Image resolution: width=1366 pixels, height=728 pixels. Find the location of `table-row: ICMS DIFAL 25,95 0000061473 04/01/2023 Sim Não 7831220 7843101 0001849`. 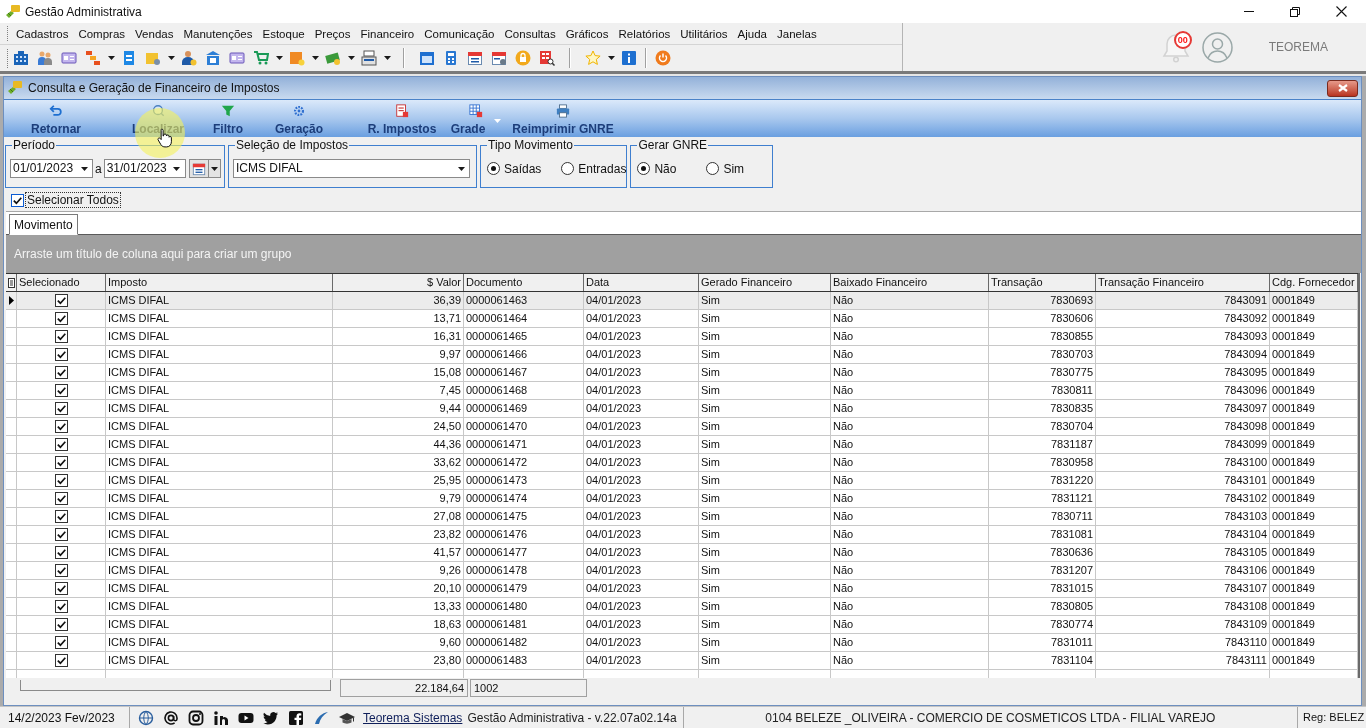

table-row: ICMS DIFAL 25,95 0000061473 04/01/2023 Sim Não 7831220 7843101 0001849 is located at coordinates (682, 481).